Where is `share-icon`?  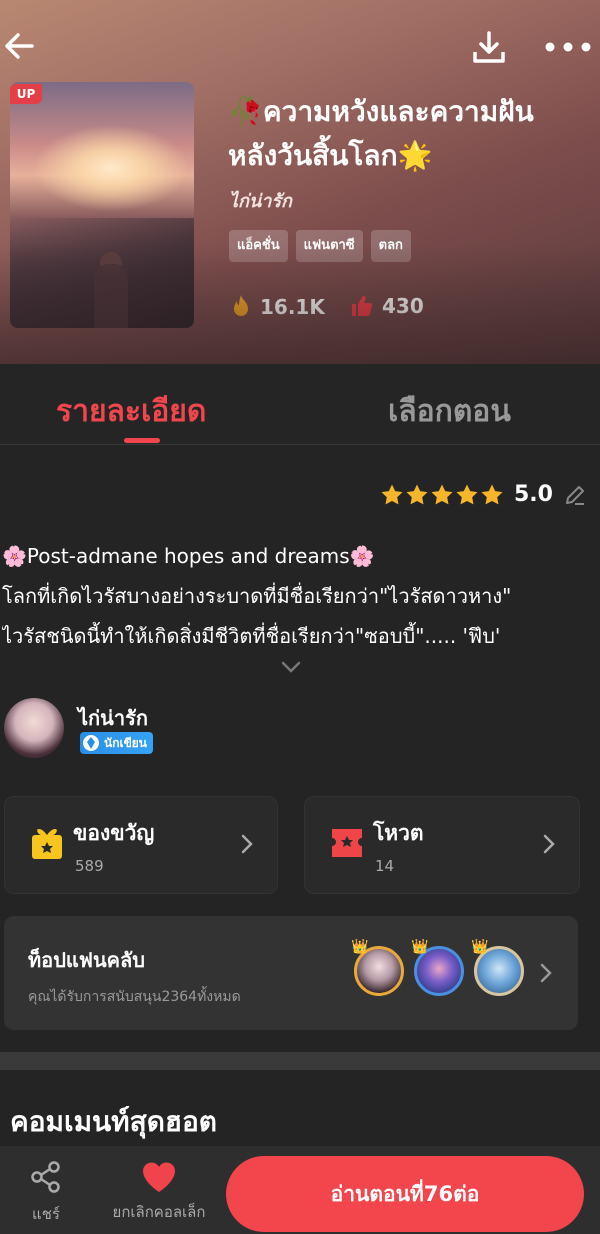 share-icon is located at coordinates (45, 1177).